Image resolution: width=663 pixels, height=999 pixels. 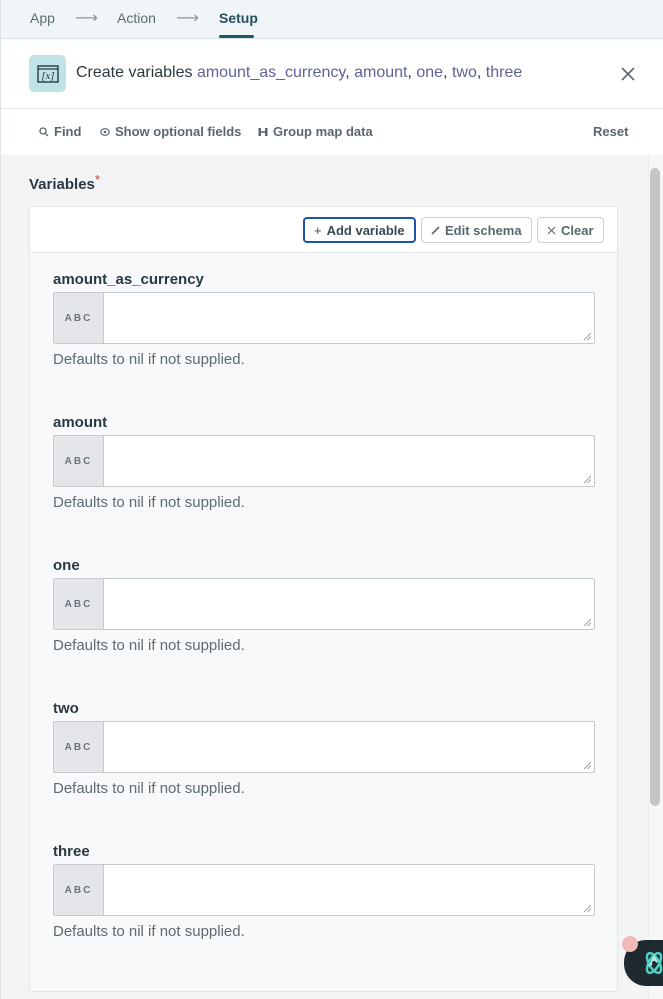 I want to click on atom-assistant-icon, so click(x=654, y=963).